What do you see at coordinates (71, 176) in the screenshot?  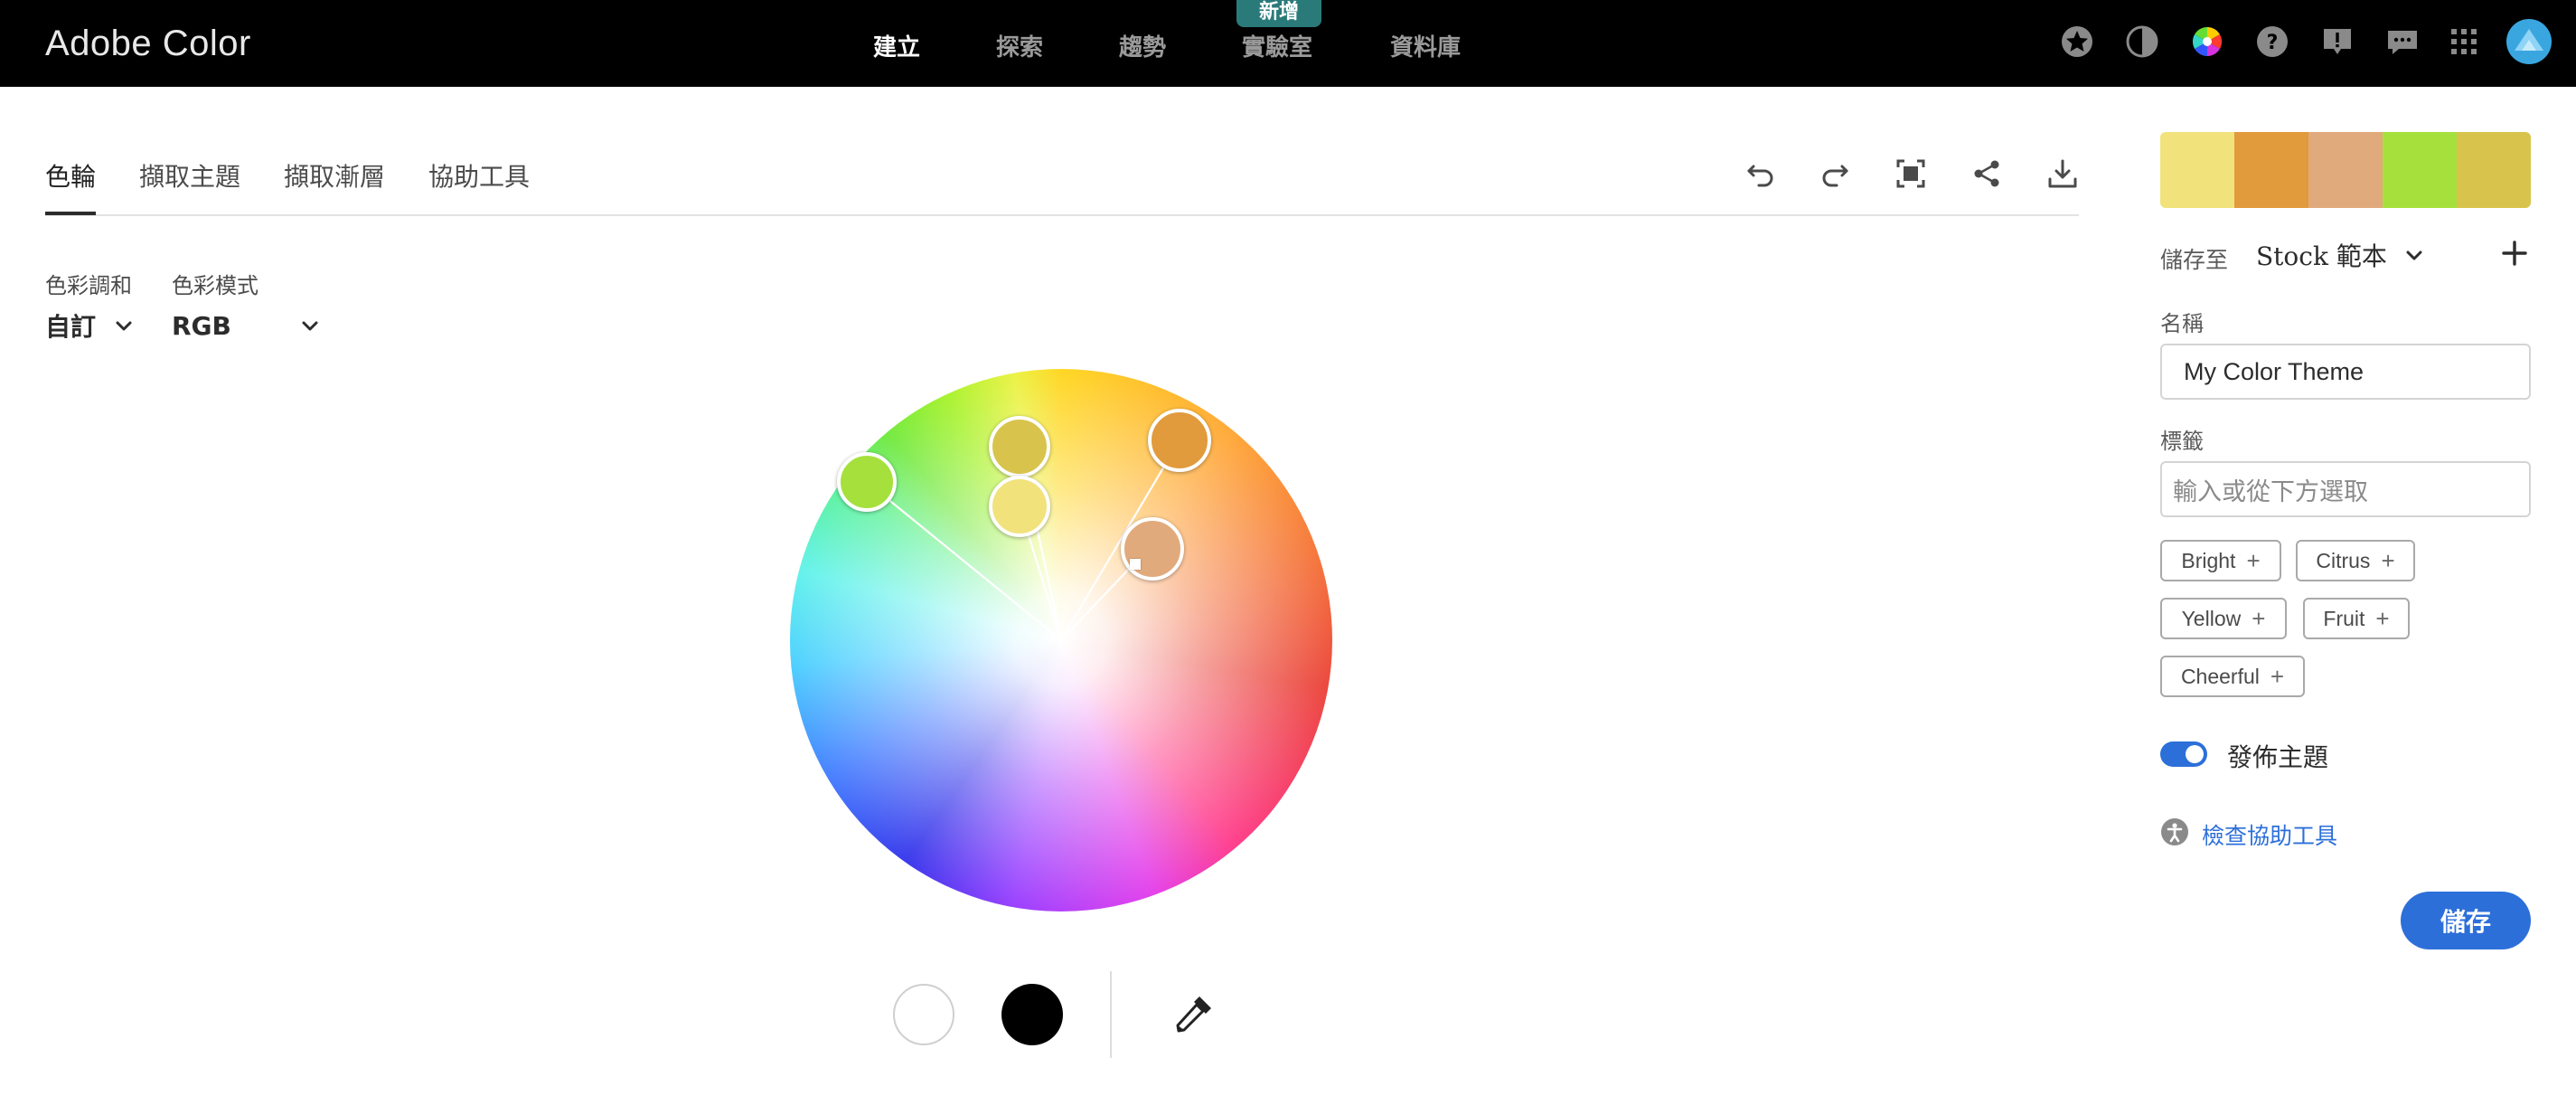 I see `tab-color-wheel: 色輪` at bounding box center [71, 176].